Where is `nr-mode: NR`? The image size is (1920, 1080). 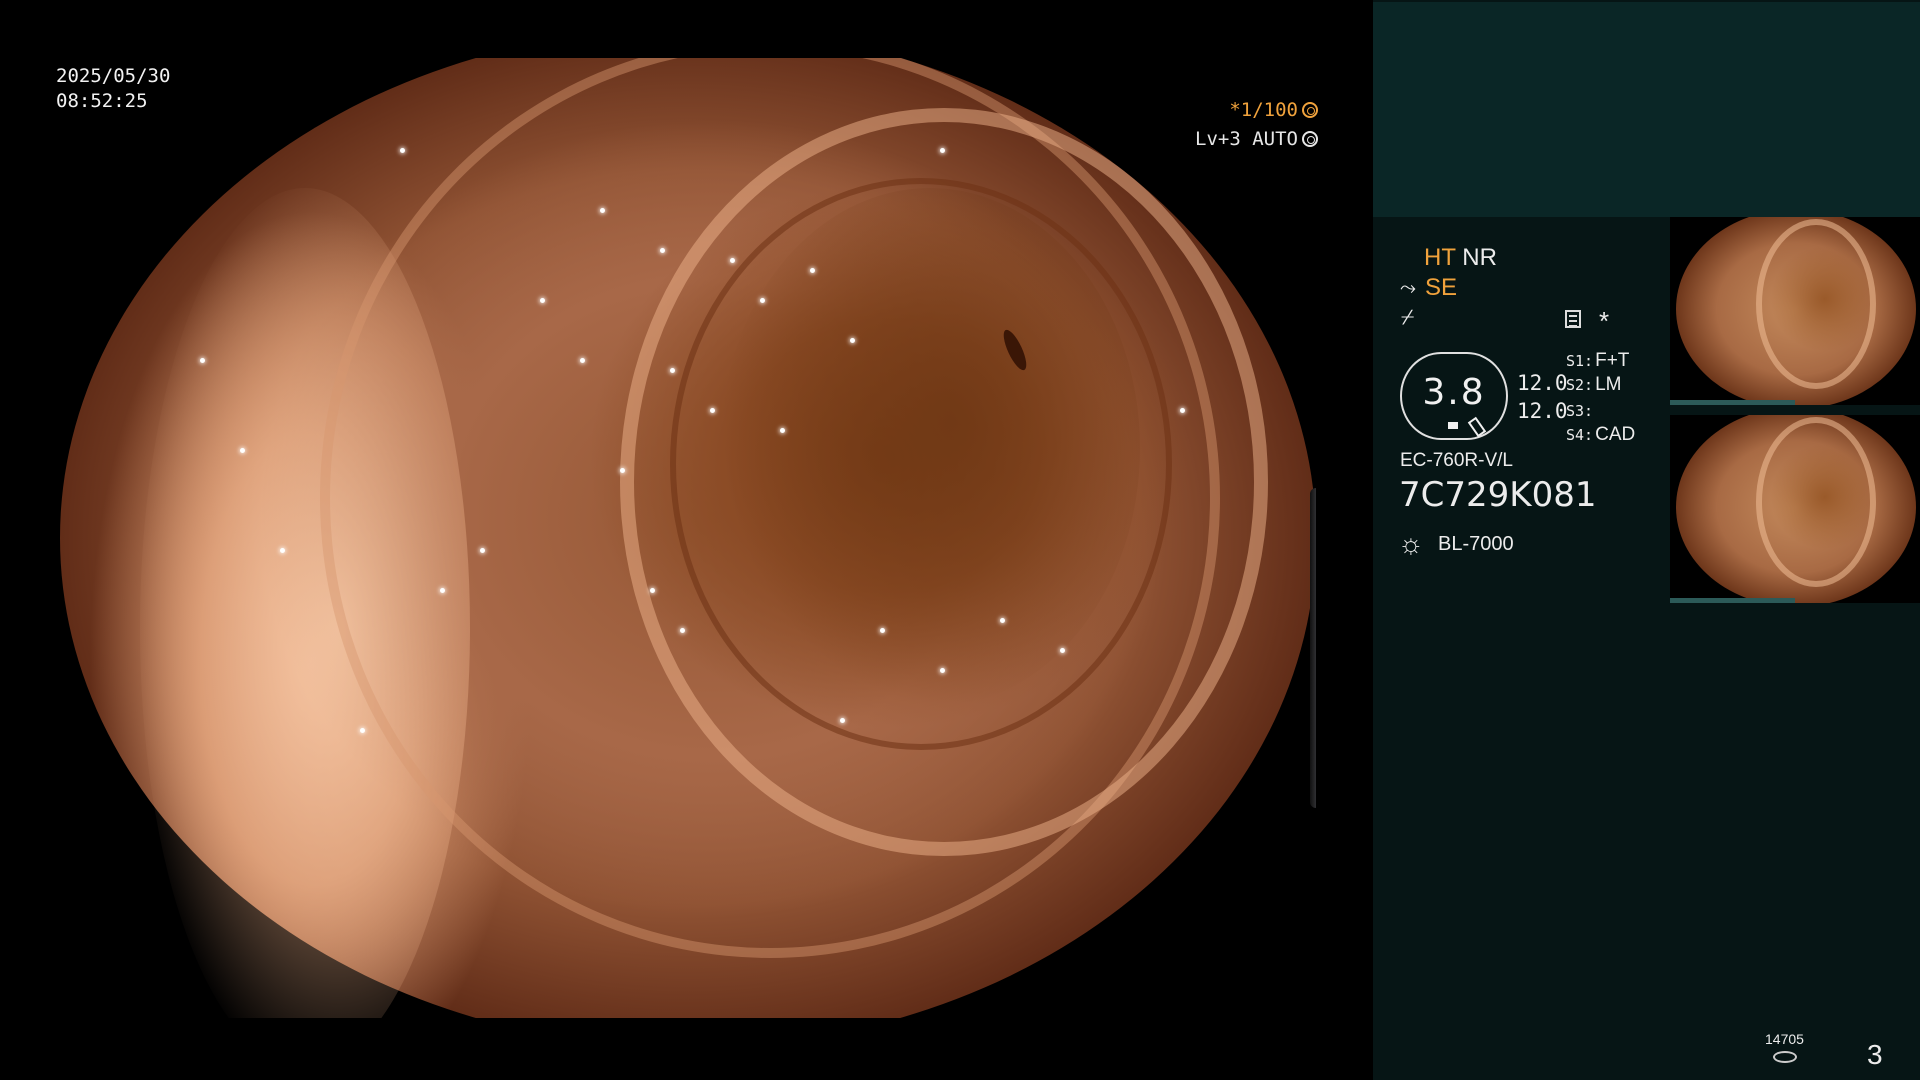
nr-mode: NR is located at coordinates (1479, 257).